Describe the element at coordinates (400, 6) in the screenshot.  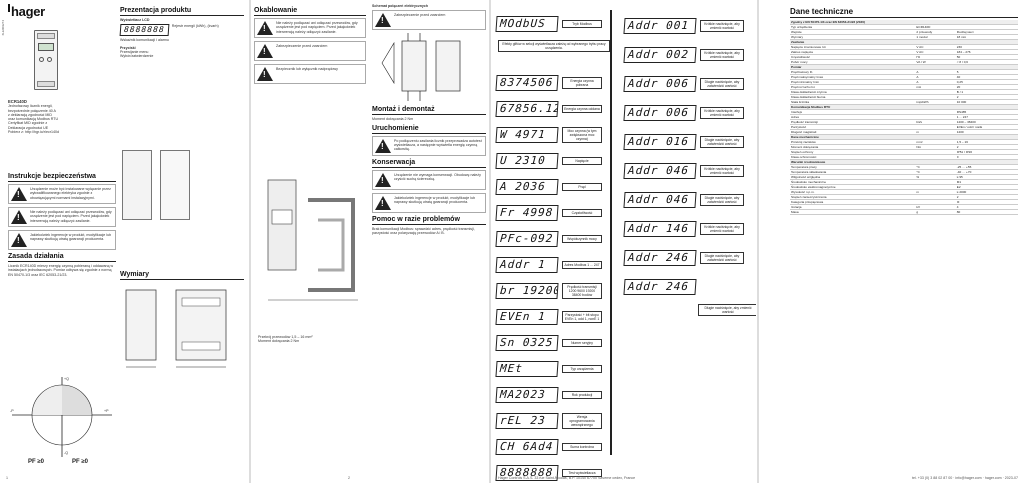
I see `wiring-title: Schemat połączeń elektrycznych` at that location.